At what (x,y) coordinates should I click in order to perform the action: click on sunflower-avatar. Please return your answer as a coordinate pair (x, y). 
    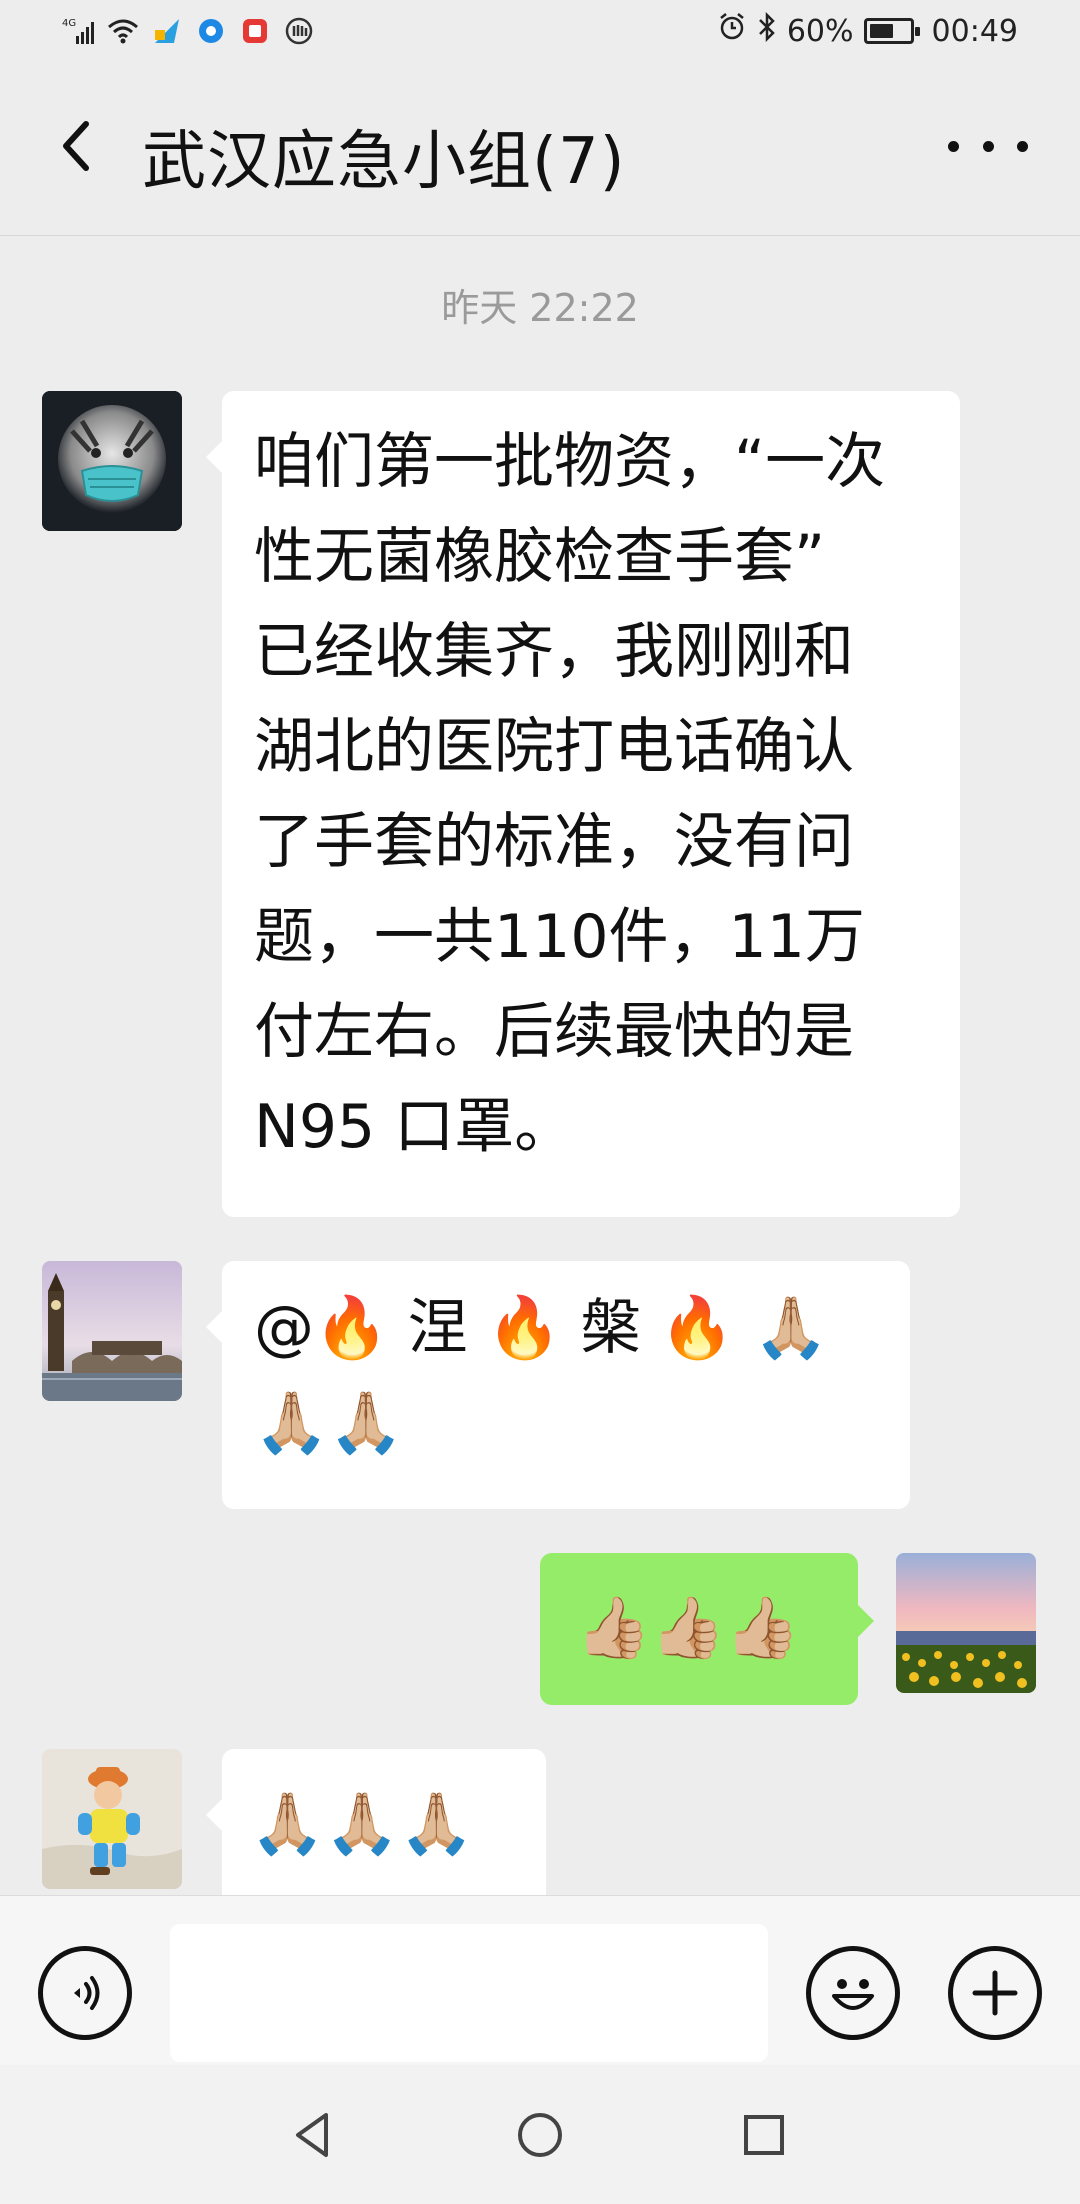
    Looking at the image, I should click on (966, 1623).